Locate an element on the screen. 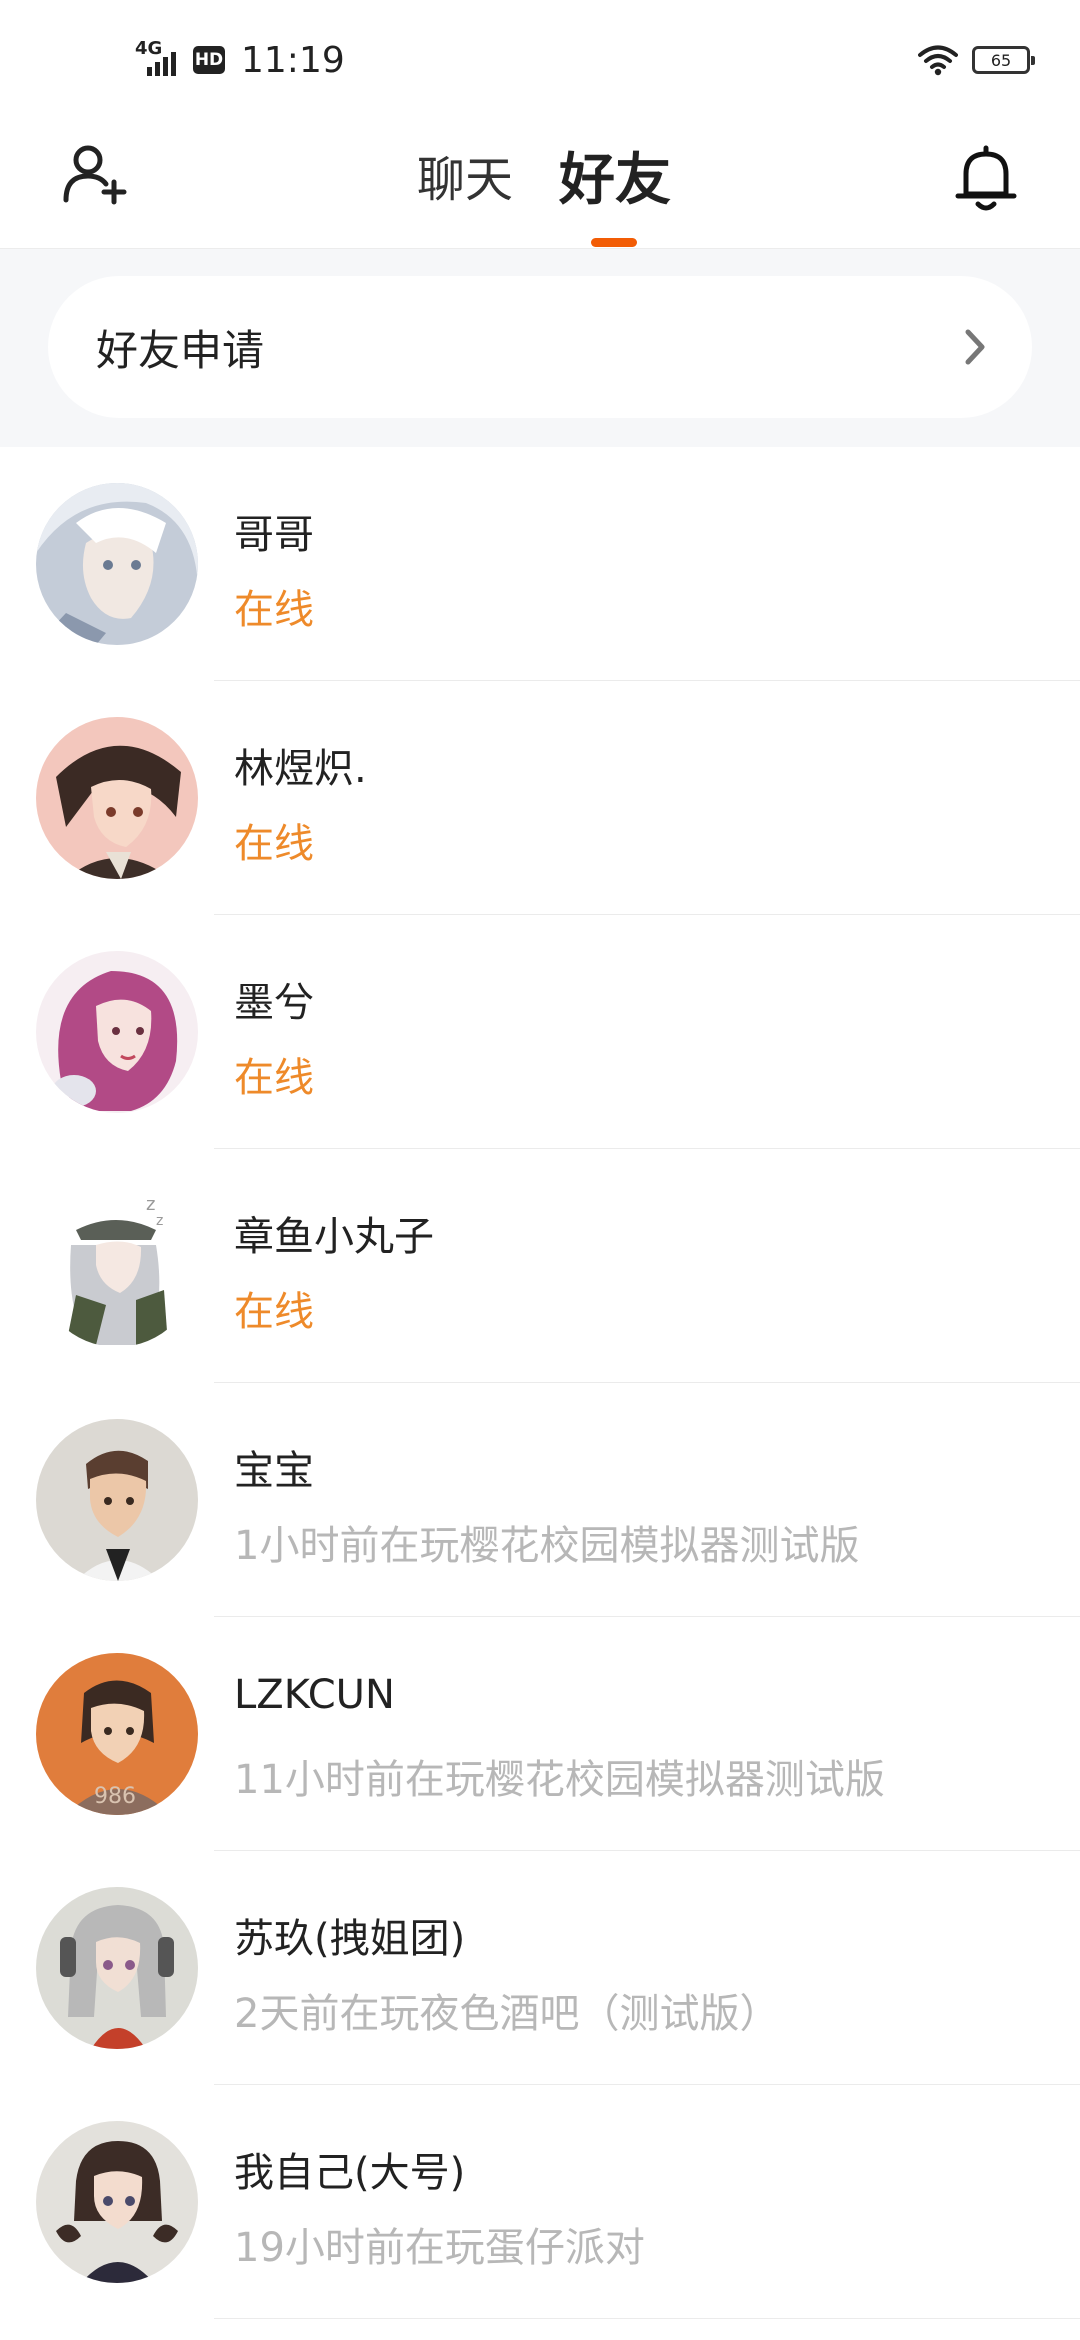 This screenshot has width=1080, height=2340. tab-friends: 好友 is located at coordinates (615, 176).